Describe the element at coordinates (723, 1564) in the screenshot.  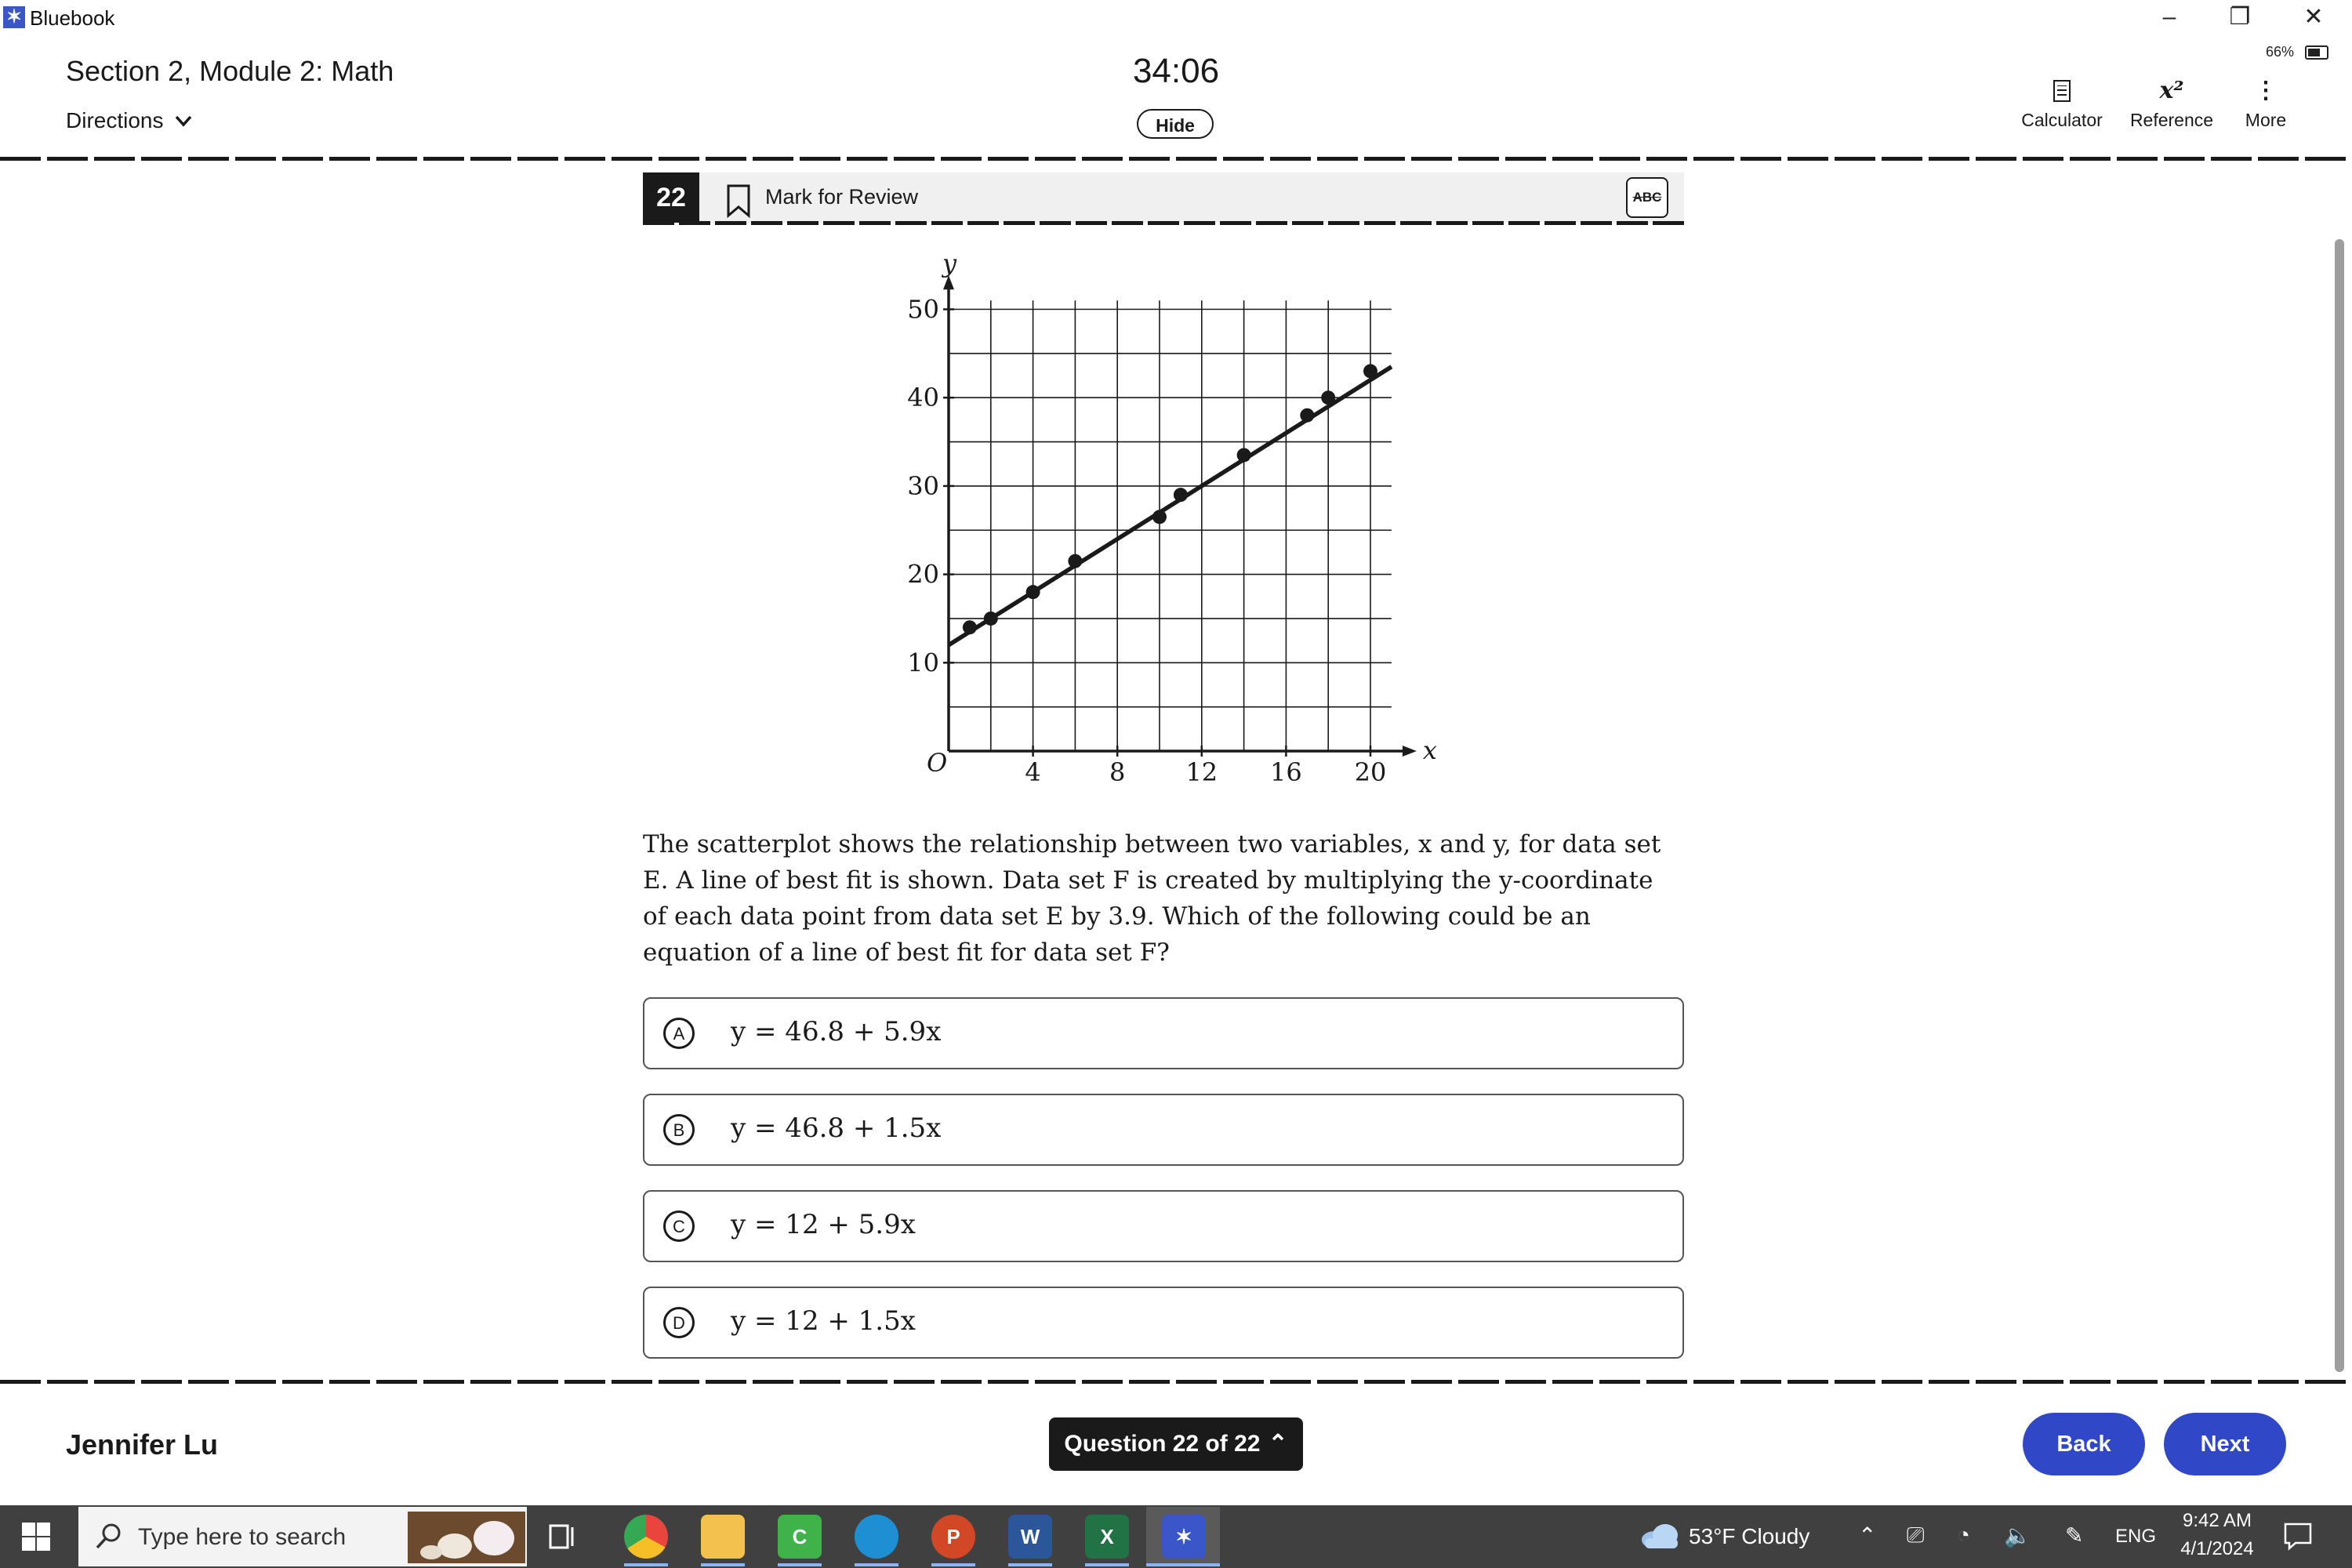
I see `explorer-running-indicator` at that location.